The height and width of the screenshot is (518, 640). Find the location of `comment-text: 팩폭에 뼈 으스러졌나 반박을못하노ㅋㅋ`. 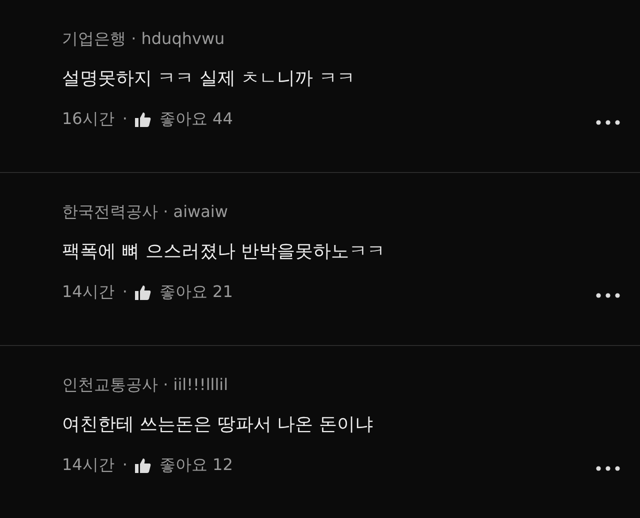

comment-text: 팩폭에 뼈 으스러졌나 반박을못하노ㅋㅋ is located at coordinates (224, 252).